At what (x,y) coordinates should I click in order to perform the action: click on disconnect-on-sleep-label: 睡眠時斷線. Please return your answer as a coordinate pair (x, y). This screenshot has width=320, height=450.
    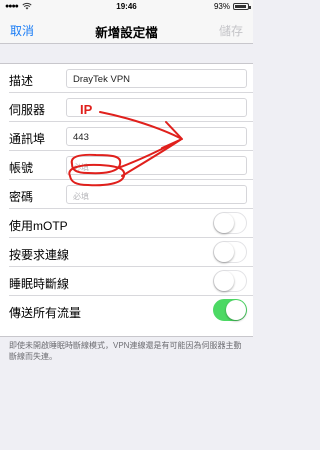
    Looking at the image, I should click on (39, 284).